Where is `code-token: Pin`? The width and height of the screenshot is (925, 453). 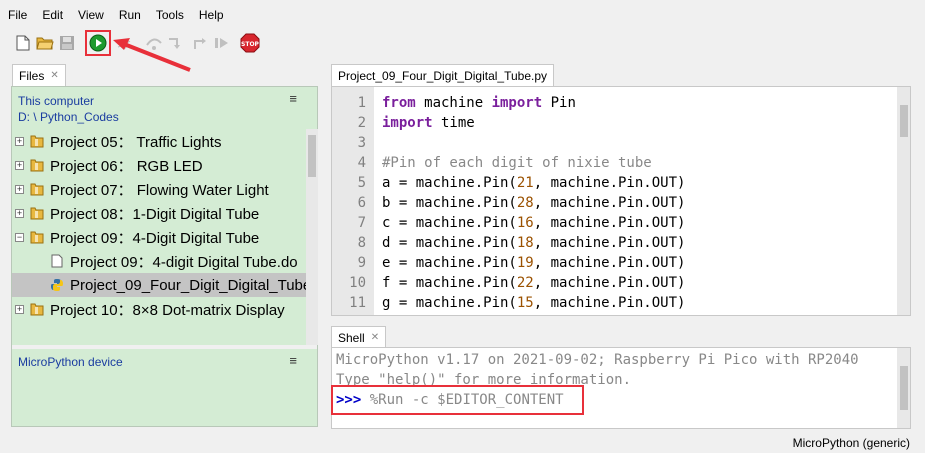 code-token: Pin is located at coordinates (559, 103).